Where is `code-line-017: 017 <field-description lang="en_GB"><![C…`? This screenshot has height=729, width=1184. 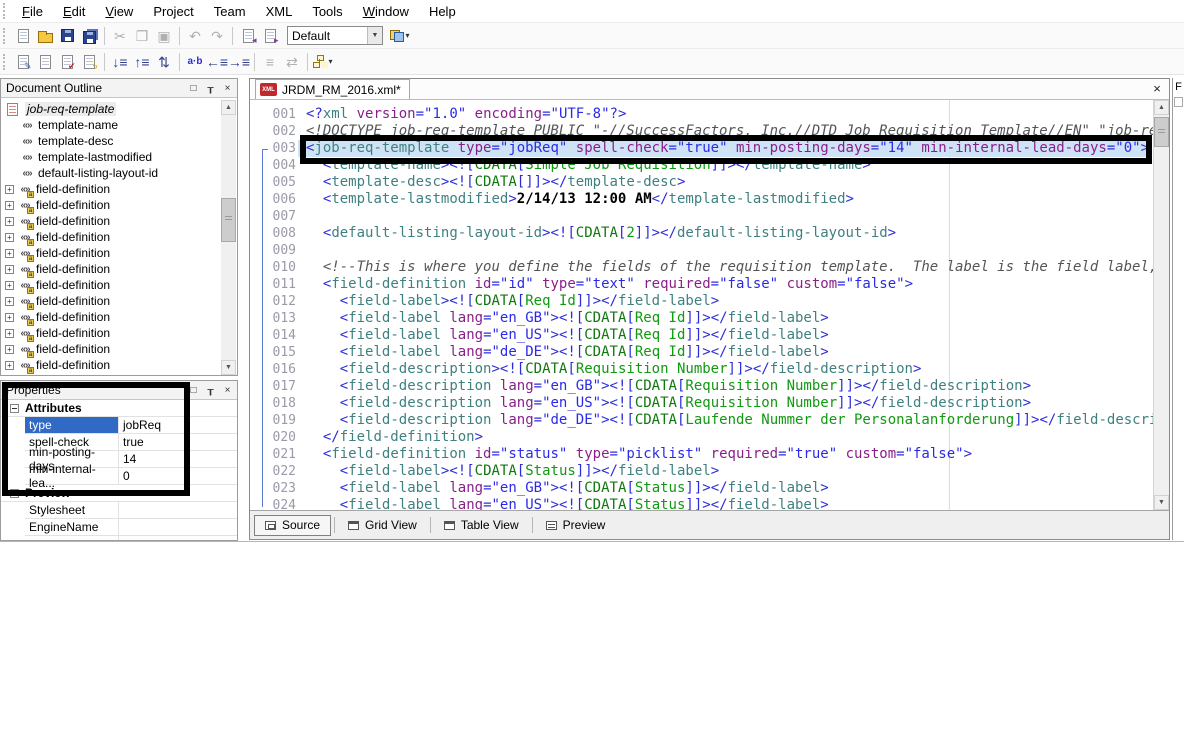 code-line-017: 017 <field-description lang="en_GB"><![C… is located at coordinates (701, 386).